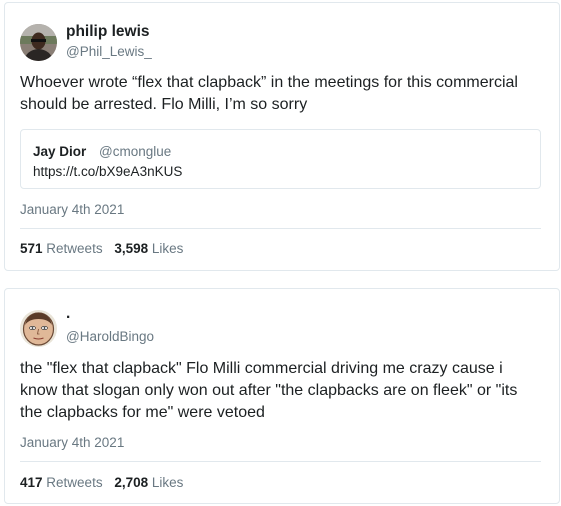  What do you see at coordinates (31, 482) in the screenshot?
I see `retweets-count: 417` at bounding box center [31, 482].